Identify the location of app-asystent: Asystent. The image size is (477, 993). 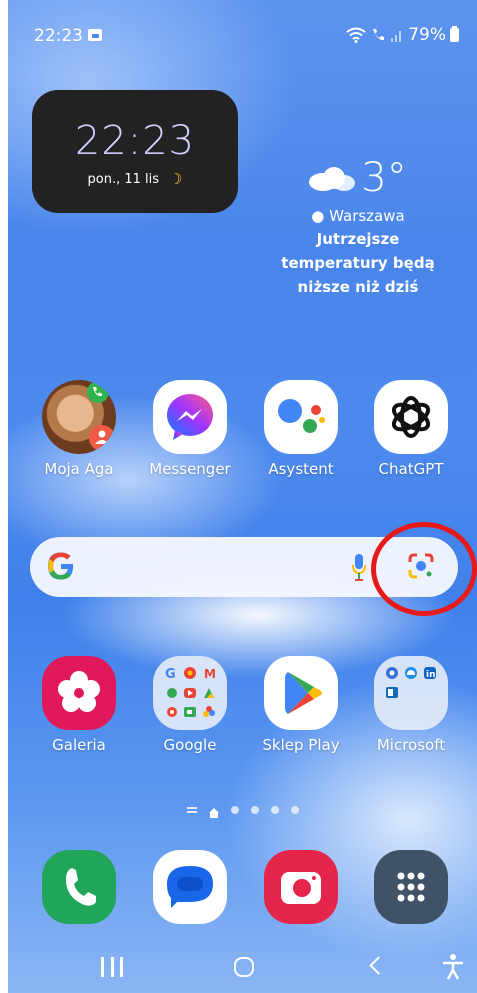
(301, 429).